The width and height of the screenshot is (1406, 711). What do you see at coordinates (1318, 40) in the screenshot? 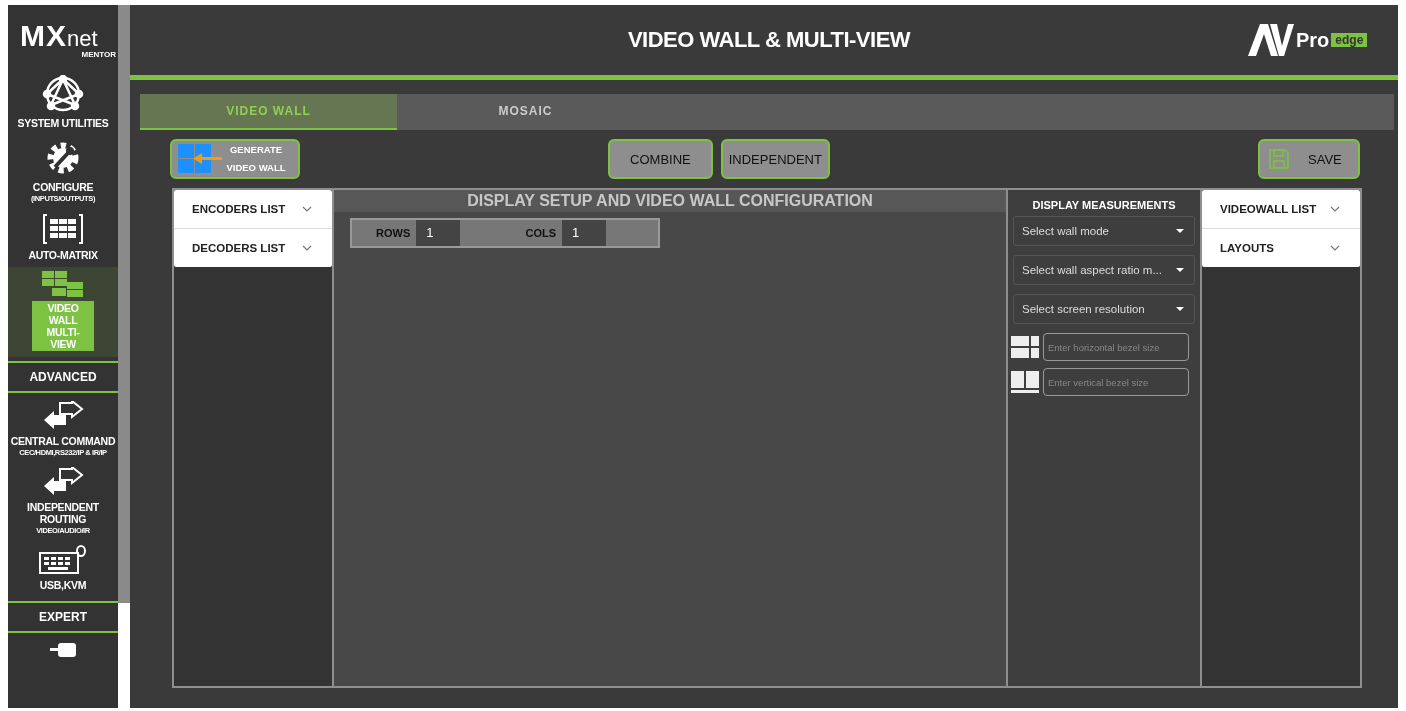
I see `avpro-logo: Pro edge` at bounding box center [1318, 40].